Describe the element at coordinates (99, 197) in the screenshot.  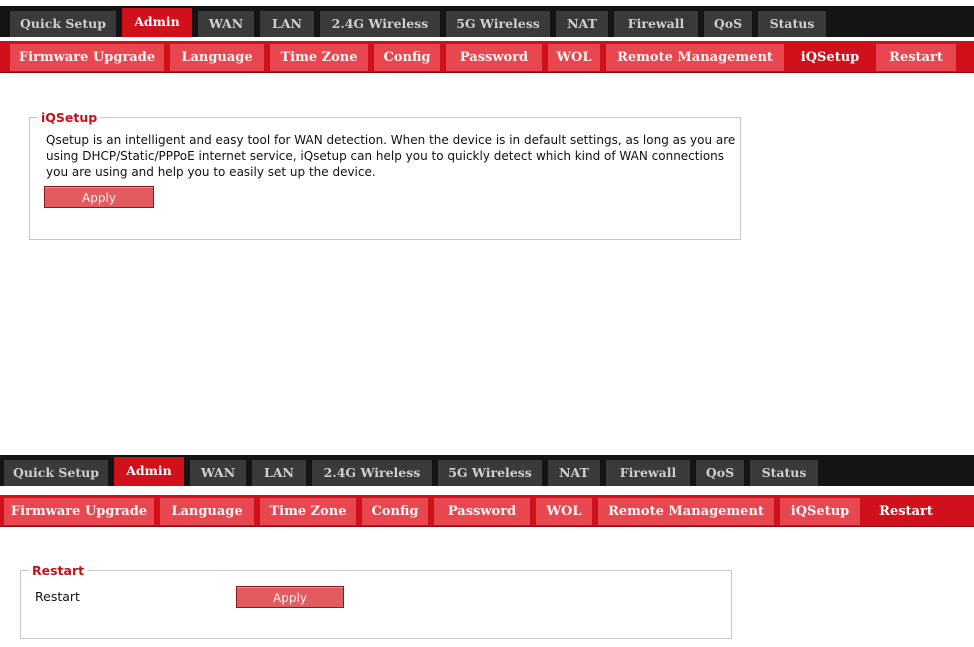
I see `iqsetup-apply-button: Apply` at that location.